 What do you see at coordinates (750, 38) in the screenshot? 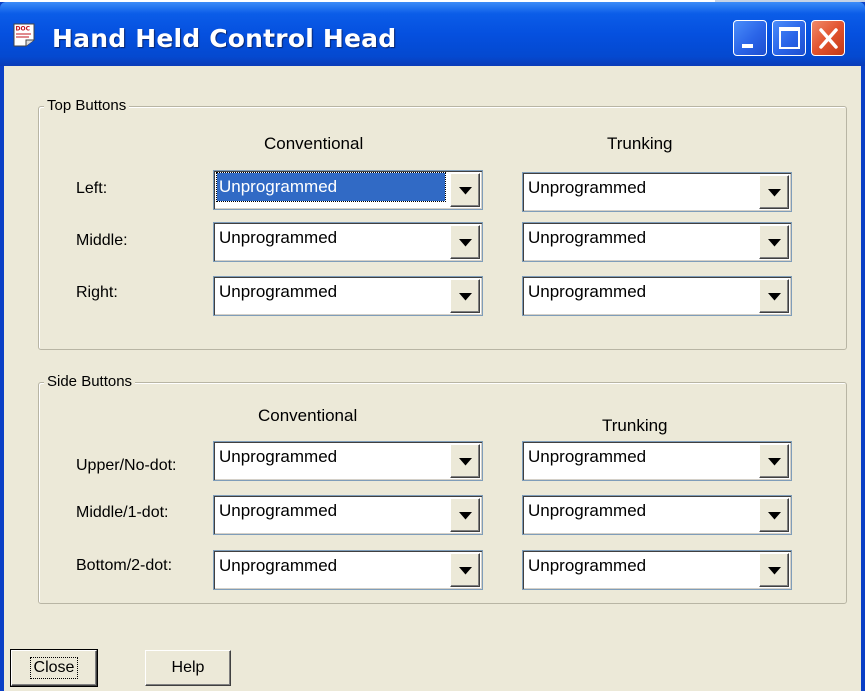
I see `minimize-button` at bounding box center [750, 38].